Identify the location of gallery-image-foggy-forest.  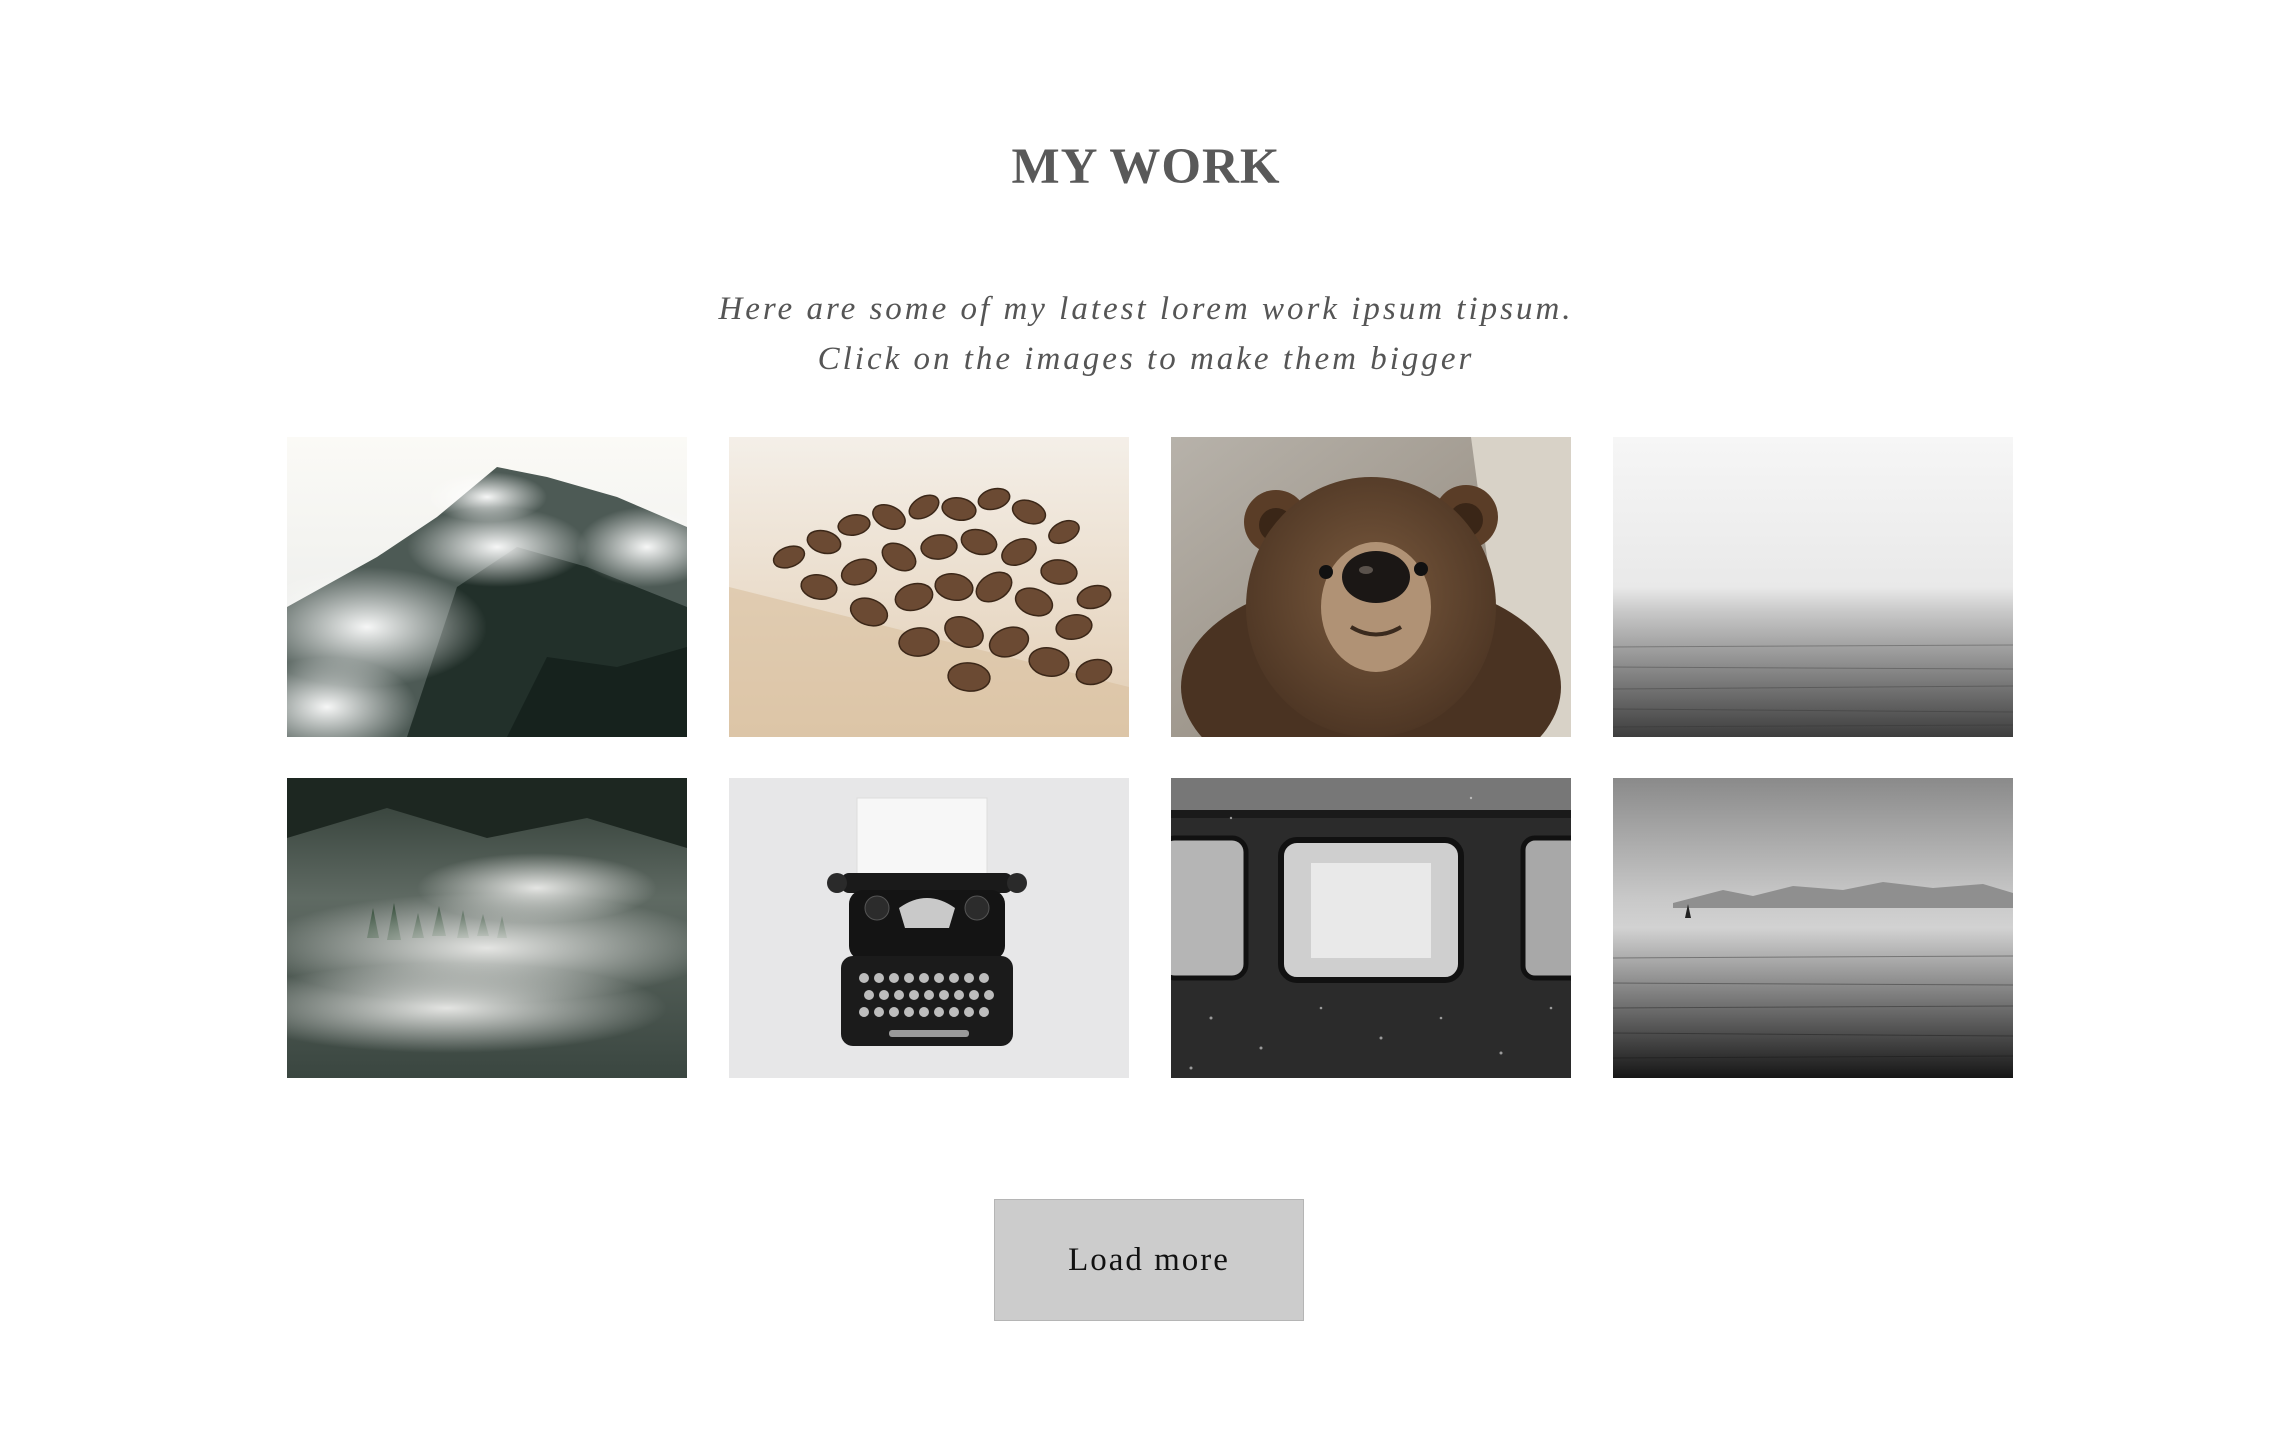
(487, 928).